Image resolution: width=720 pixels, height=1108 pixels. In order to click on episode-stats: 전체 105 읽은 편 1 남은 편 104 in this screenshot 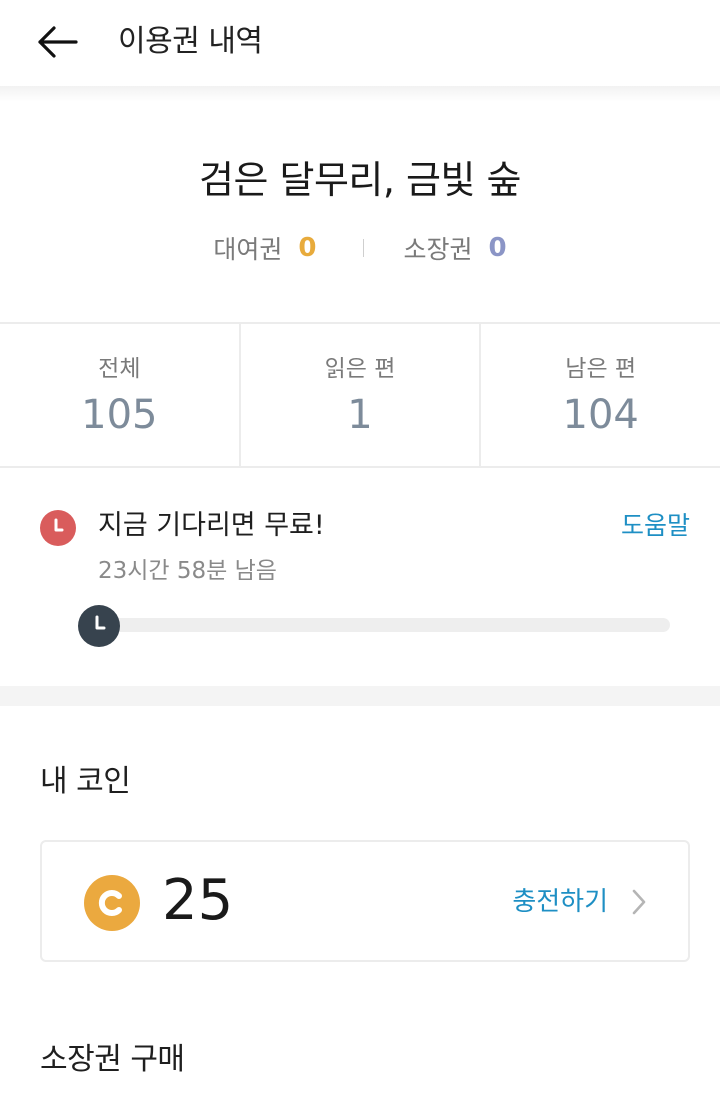, I will do `click(360, 395)`.